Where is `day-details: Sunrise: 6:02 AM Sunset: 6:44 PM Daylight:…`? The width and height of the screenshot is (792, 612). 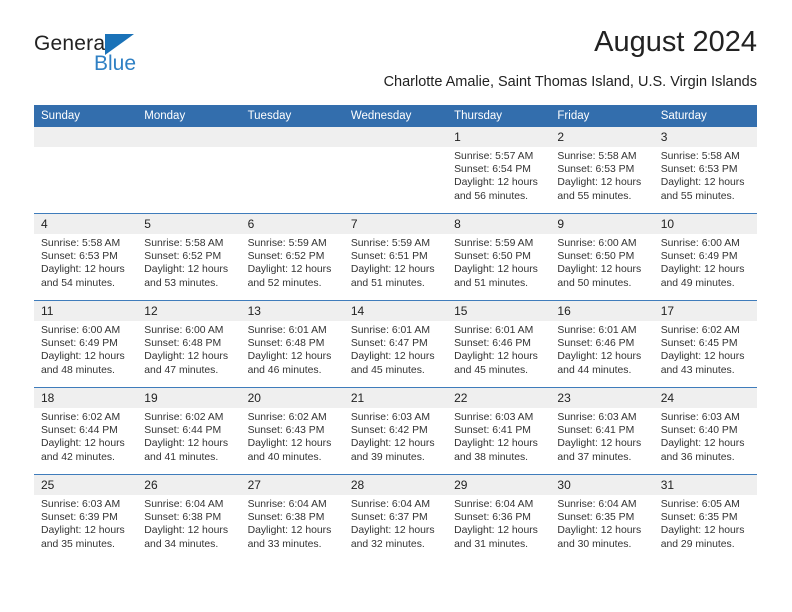
day-details: Sunrise: 6:02 AM Sunset: 6:44 PM Daylight:… is located at coordinates (188, 436).